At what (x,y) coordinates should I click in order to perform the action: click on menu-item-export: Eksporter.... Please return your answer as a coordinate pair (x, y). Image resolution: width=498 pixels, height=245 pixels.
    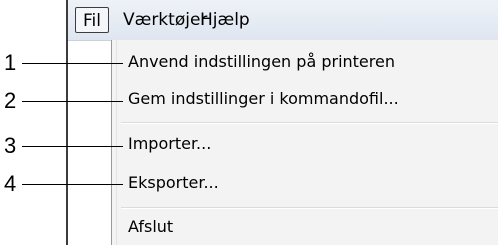
    Looking at the image, I should click on (173, 182).